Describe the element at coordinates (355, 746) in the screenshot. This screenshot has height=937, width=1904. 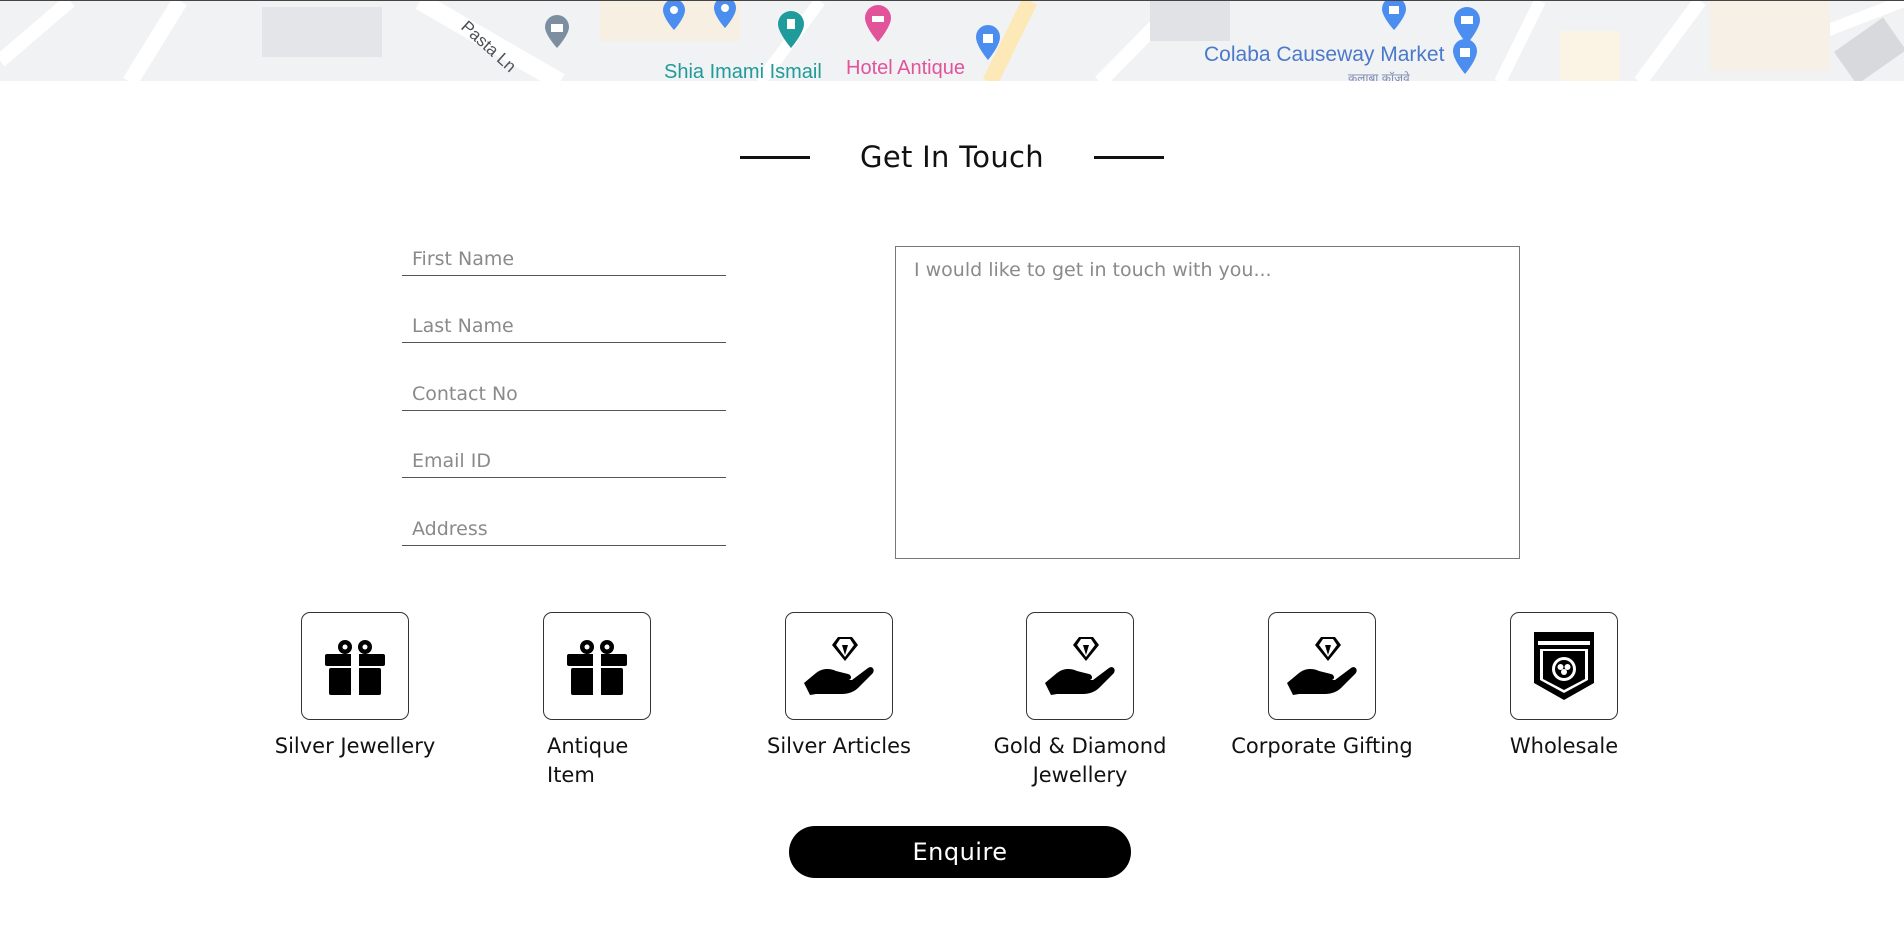
I see `category-label: Silver Jewellery` at that location.